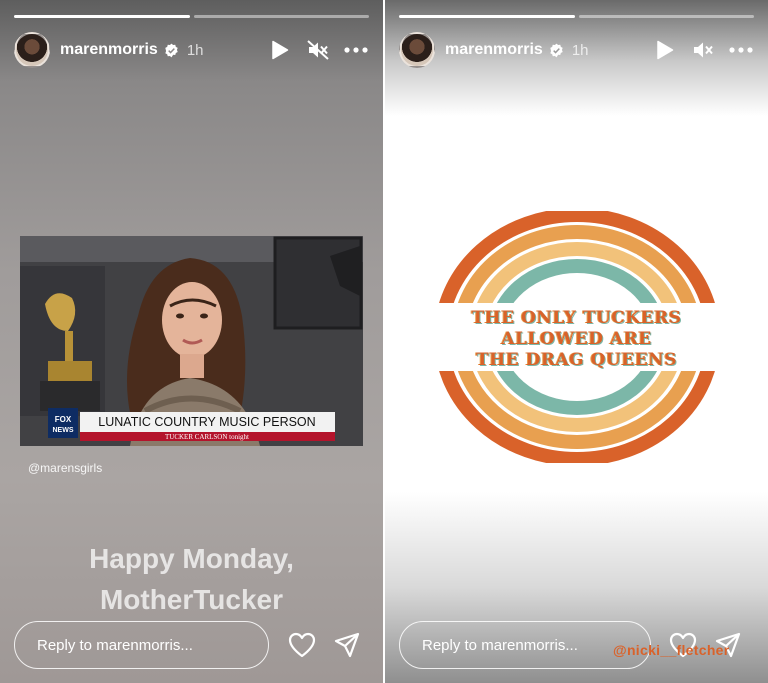 Image resolution: width=768 pixels, height=683 pixels. I want to click on channel-logo-text: FOX, so click(63, 419).